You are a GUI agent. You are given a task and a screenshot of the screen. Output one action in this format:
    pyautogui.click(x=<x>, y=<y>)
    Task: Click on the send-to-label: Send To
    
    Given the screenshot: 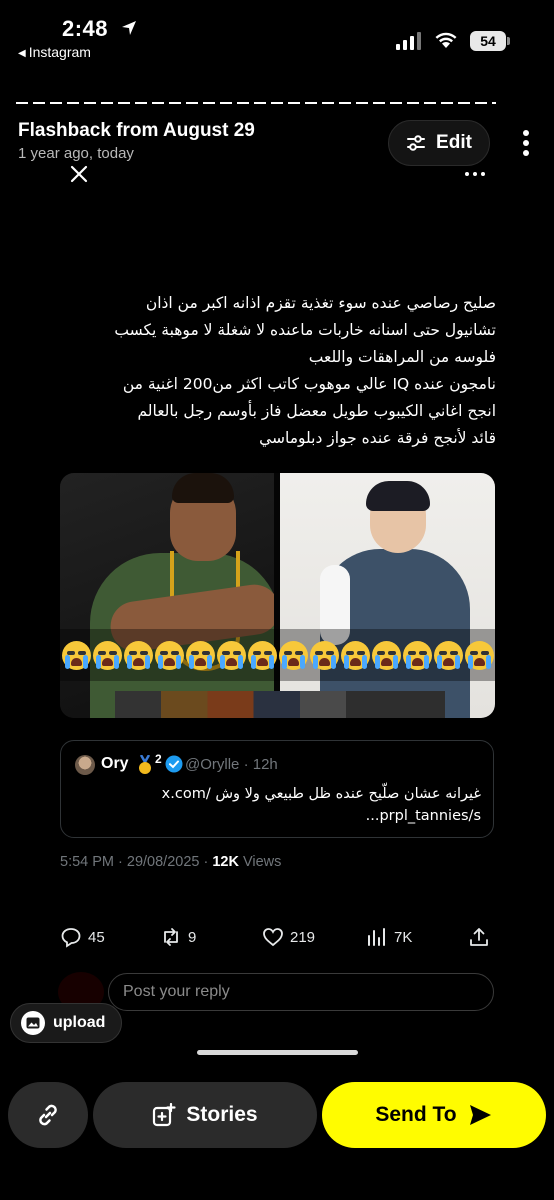 What is the action you would take?
    pyautogui.click(x=416, y=1114)
    